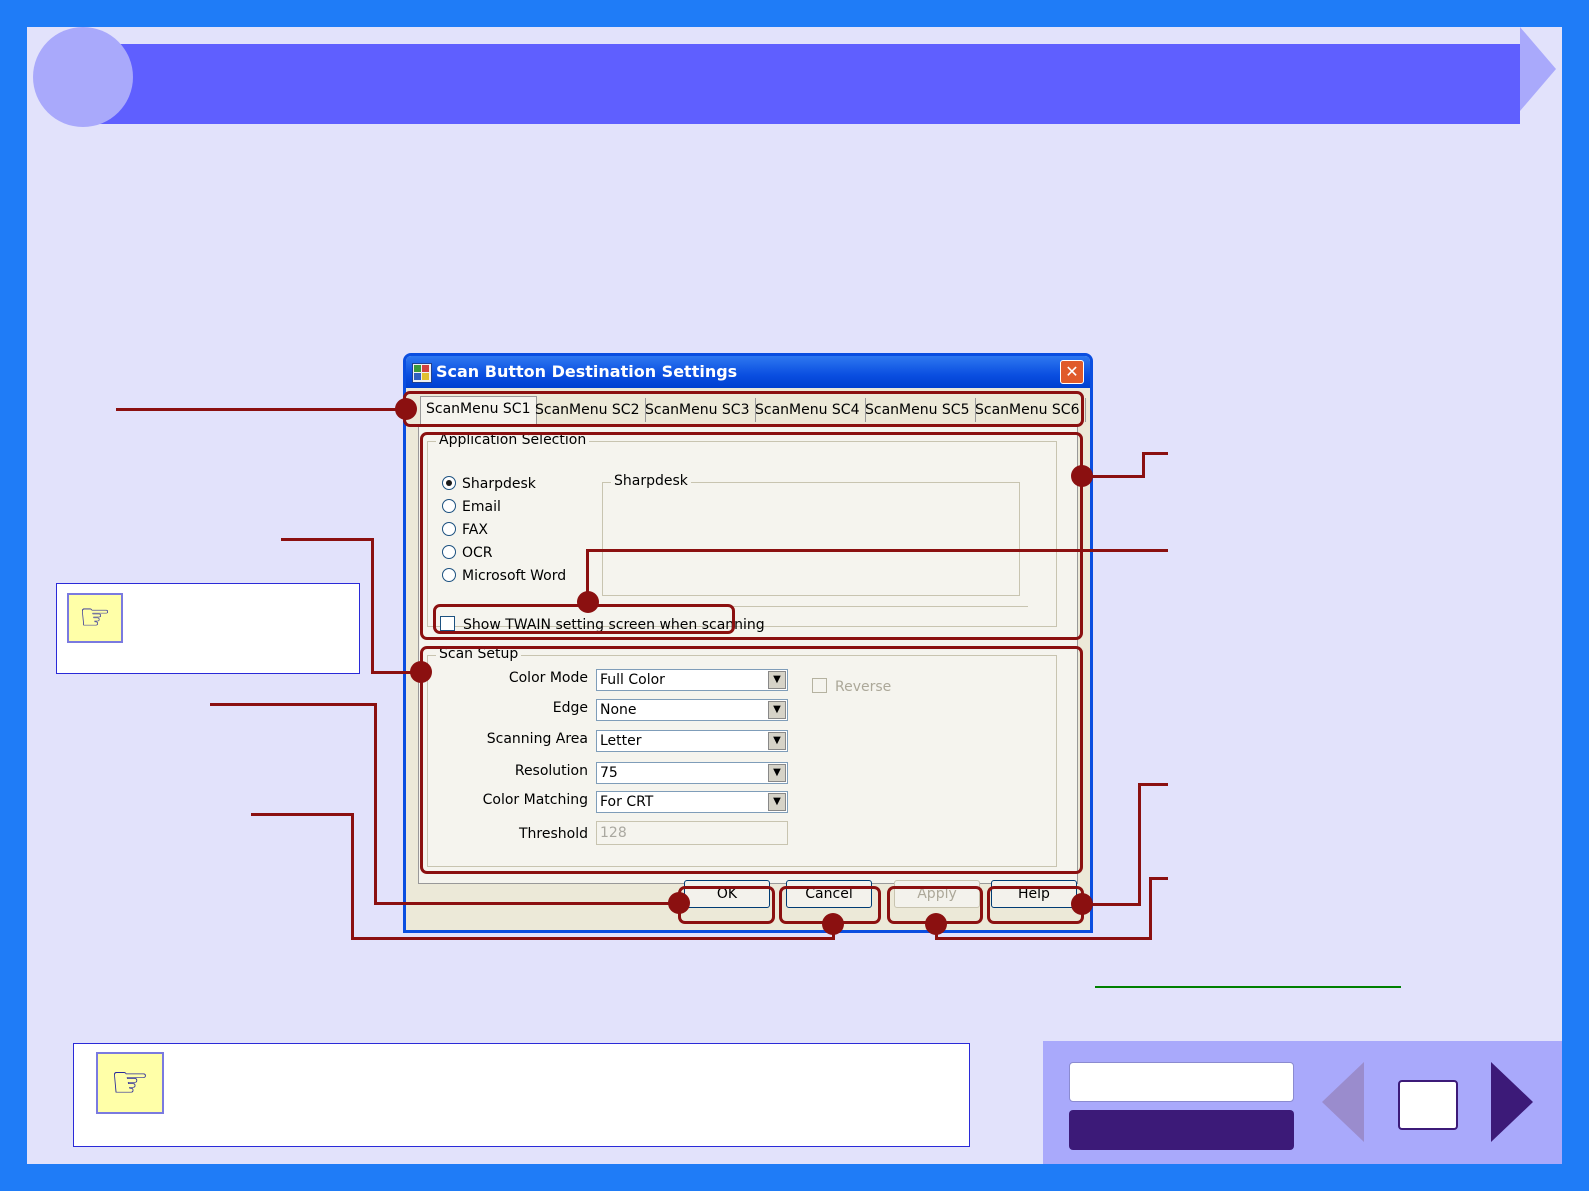 This screenshot has width=1589, height=1191. Describe the element at coordinates (1538, 69) in the screenshot. I see `title-banner-arrow` at that location.